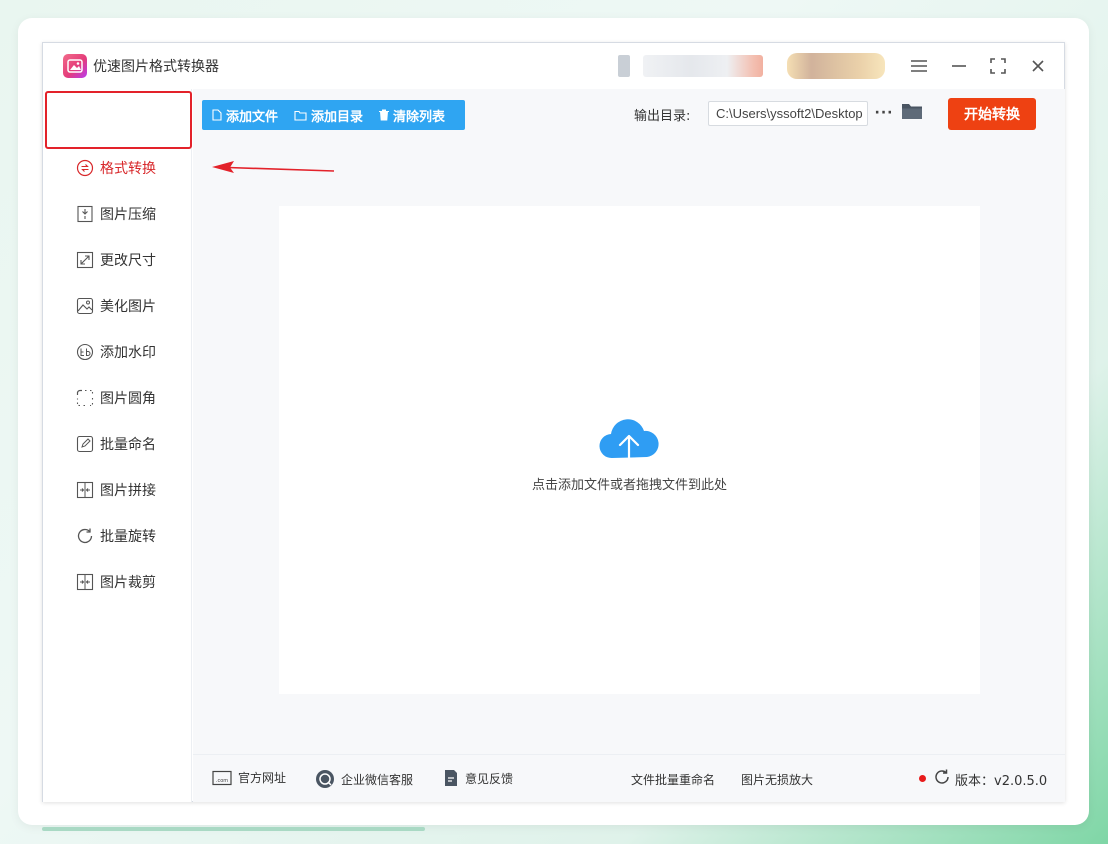  Describe the element at coordinates (156, 67) in the screenshot. I see `app-title: 优速图片格式转换器` at that location.